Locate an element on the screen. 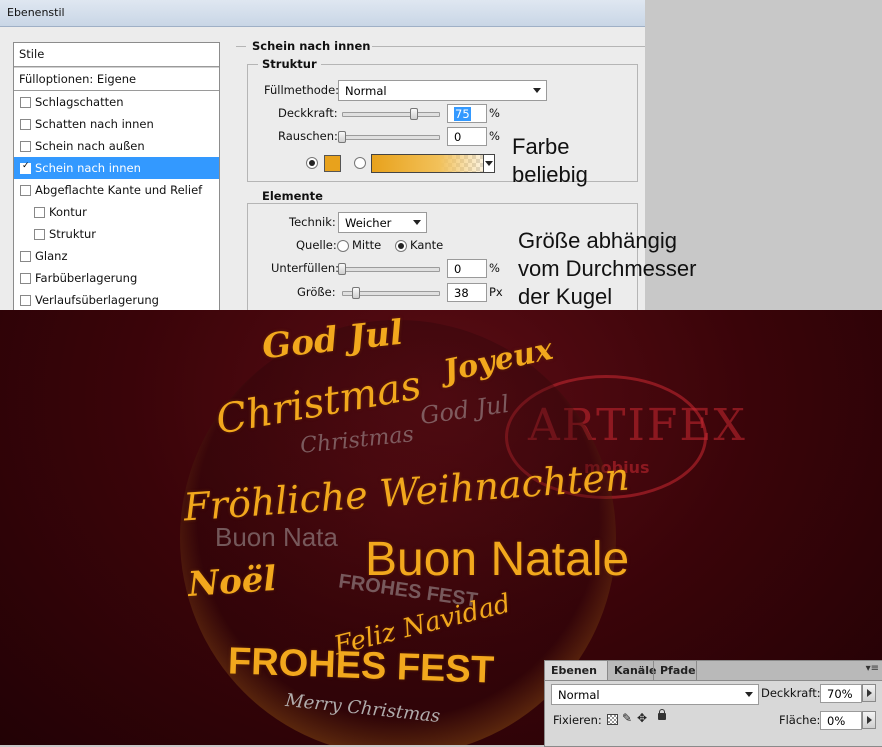  styles-header: Stile is located at coordinates (116, 54).